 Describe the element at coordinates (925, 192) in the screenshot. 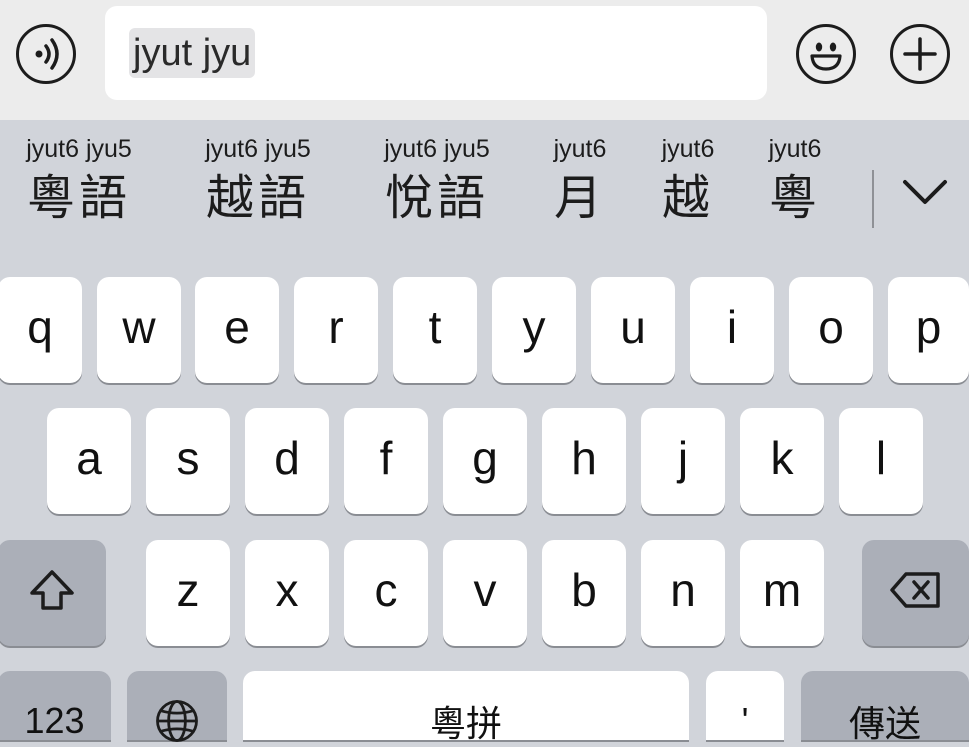

I see `chevron-down-icon` at that location.